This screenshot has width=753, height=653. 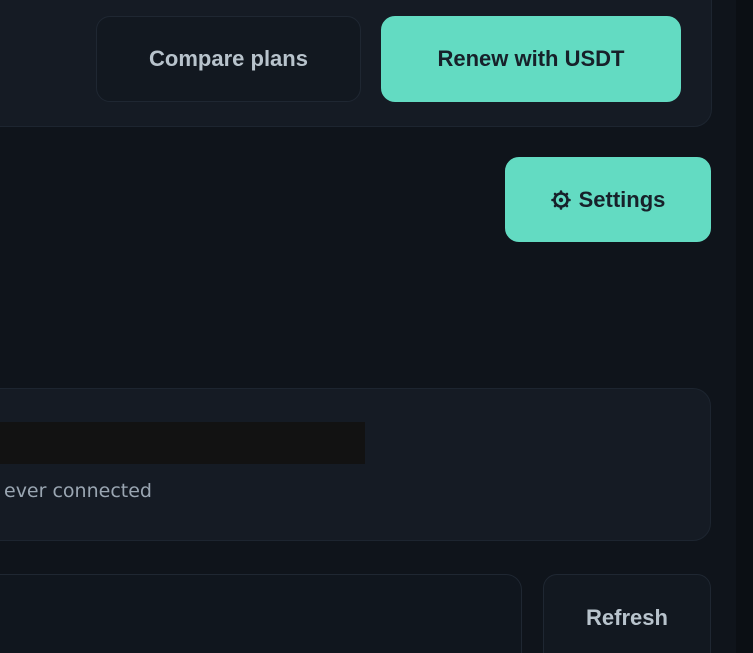 I want to click on settings-button: Settings, so click(x=608, y=199).